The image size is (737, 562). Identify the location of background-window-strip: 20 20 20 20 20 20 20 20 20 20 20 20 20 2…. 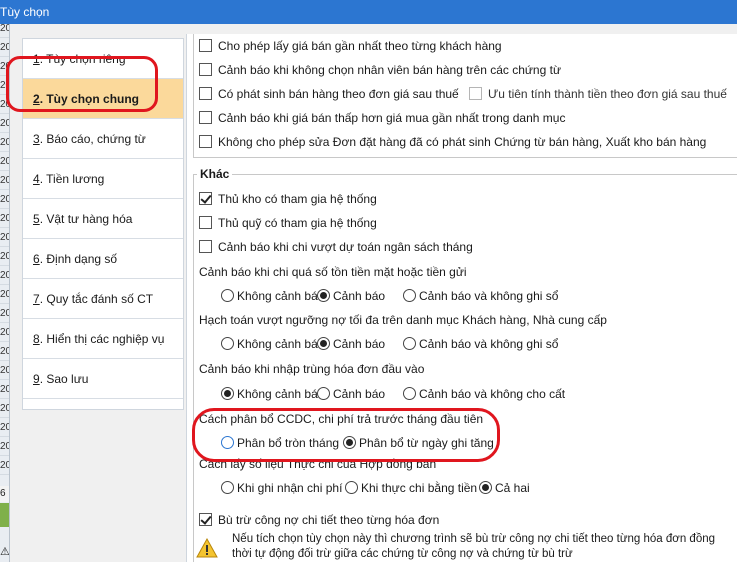
(5, 281).